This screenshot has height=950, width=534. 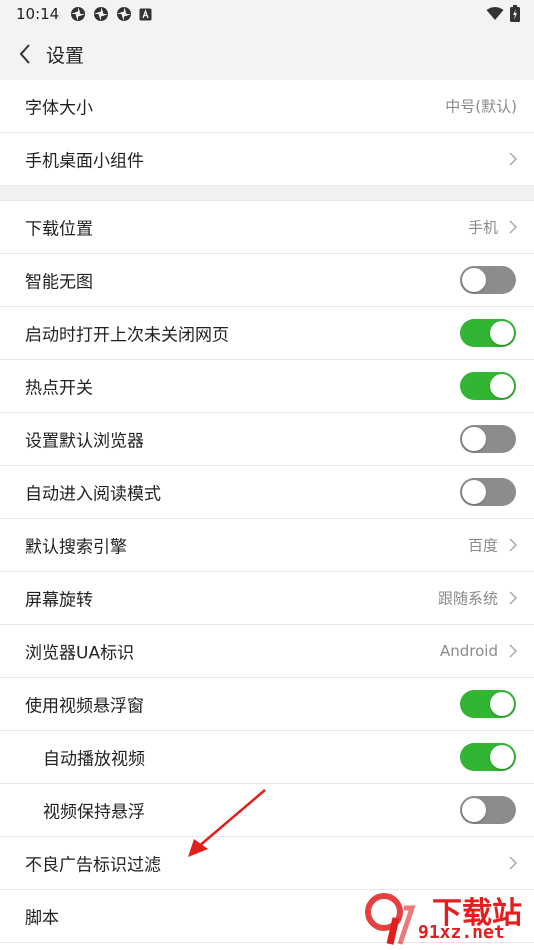 I want to click on setting-label: 自动进入阅读模式, so click(x=93, y=494).